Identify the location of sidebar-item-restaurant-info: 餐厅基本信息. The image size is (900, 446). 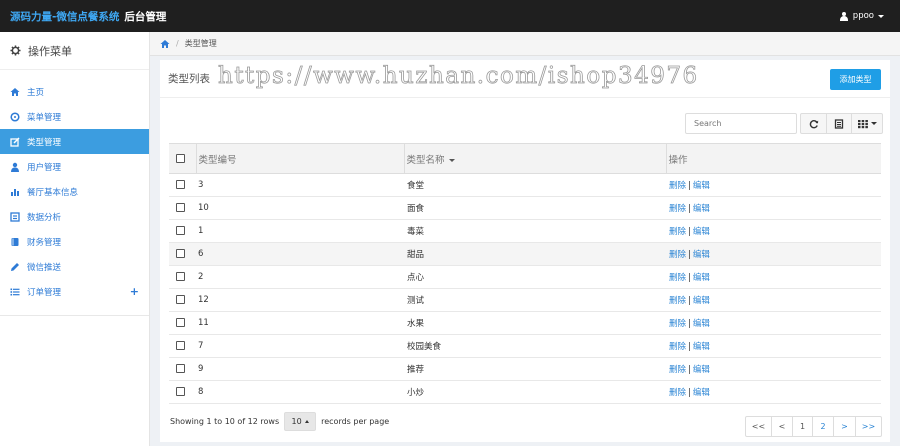
(74, 191).